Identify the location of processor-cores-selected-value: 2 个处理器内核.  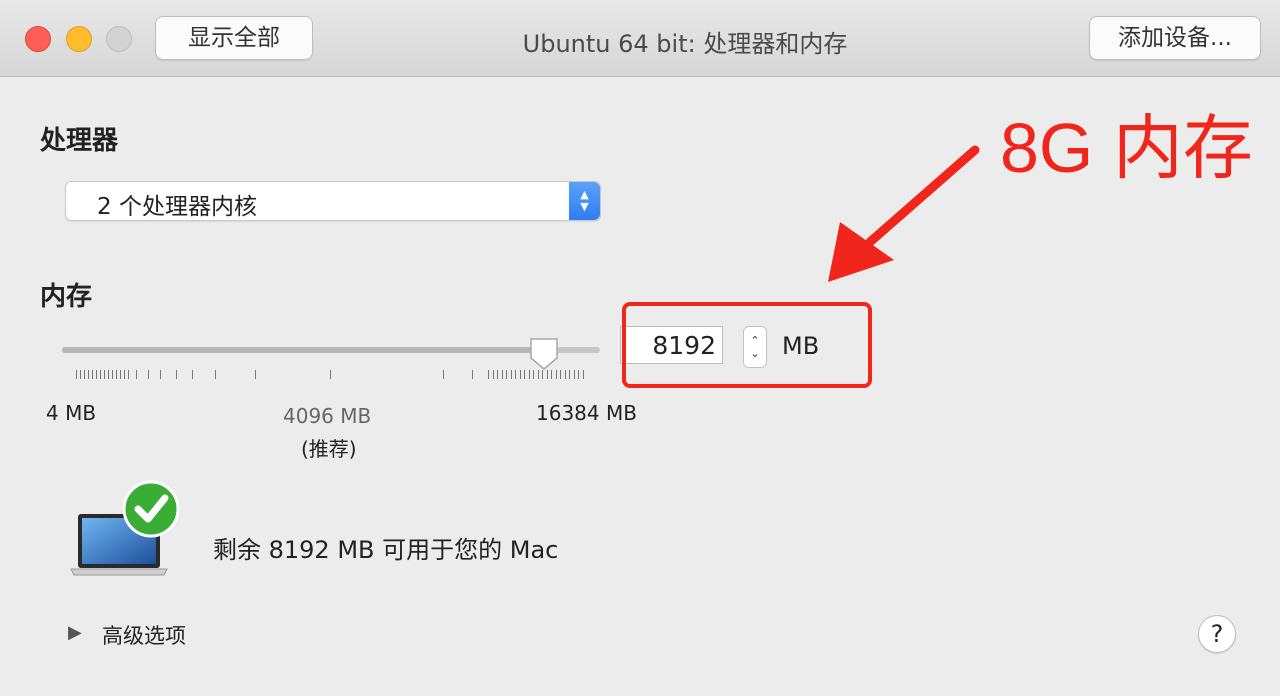
(177, 207).